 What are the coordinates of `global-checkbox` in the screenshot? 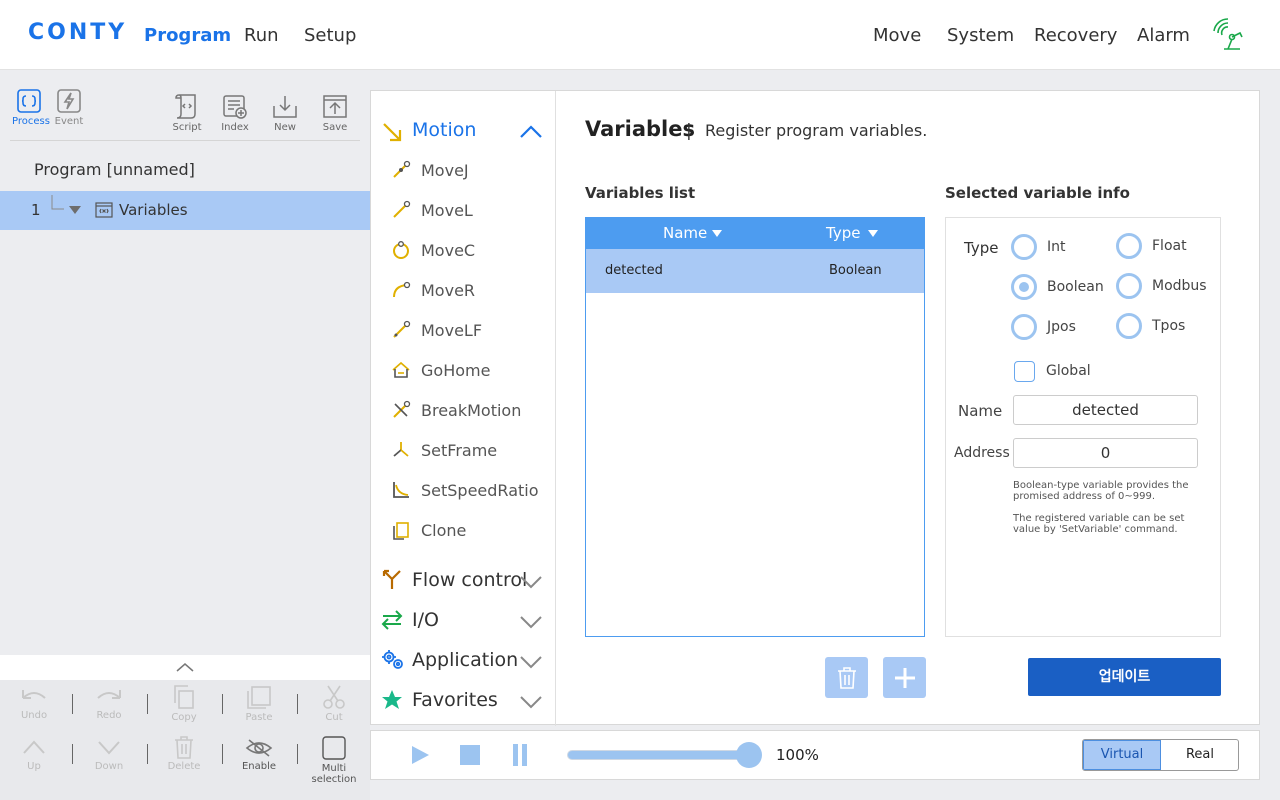 It's located at (1024, 371).